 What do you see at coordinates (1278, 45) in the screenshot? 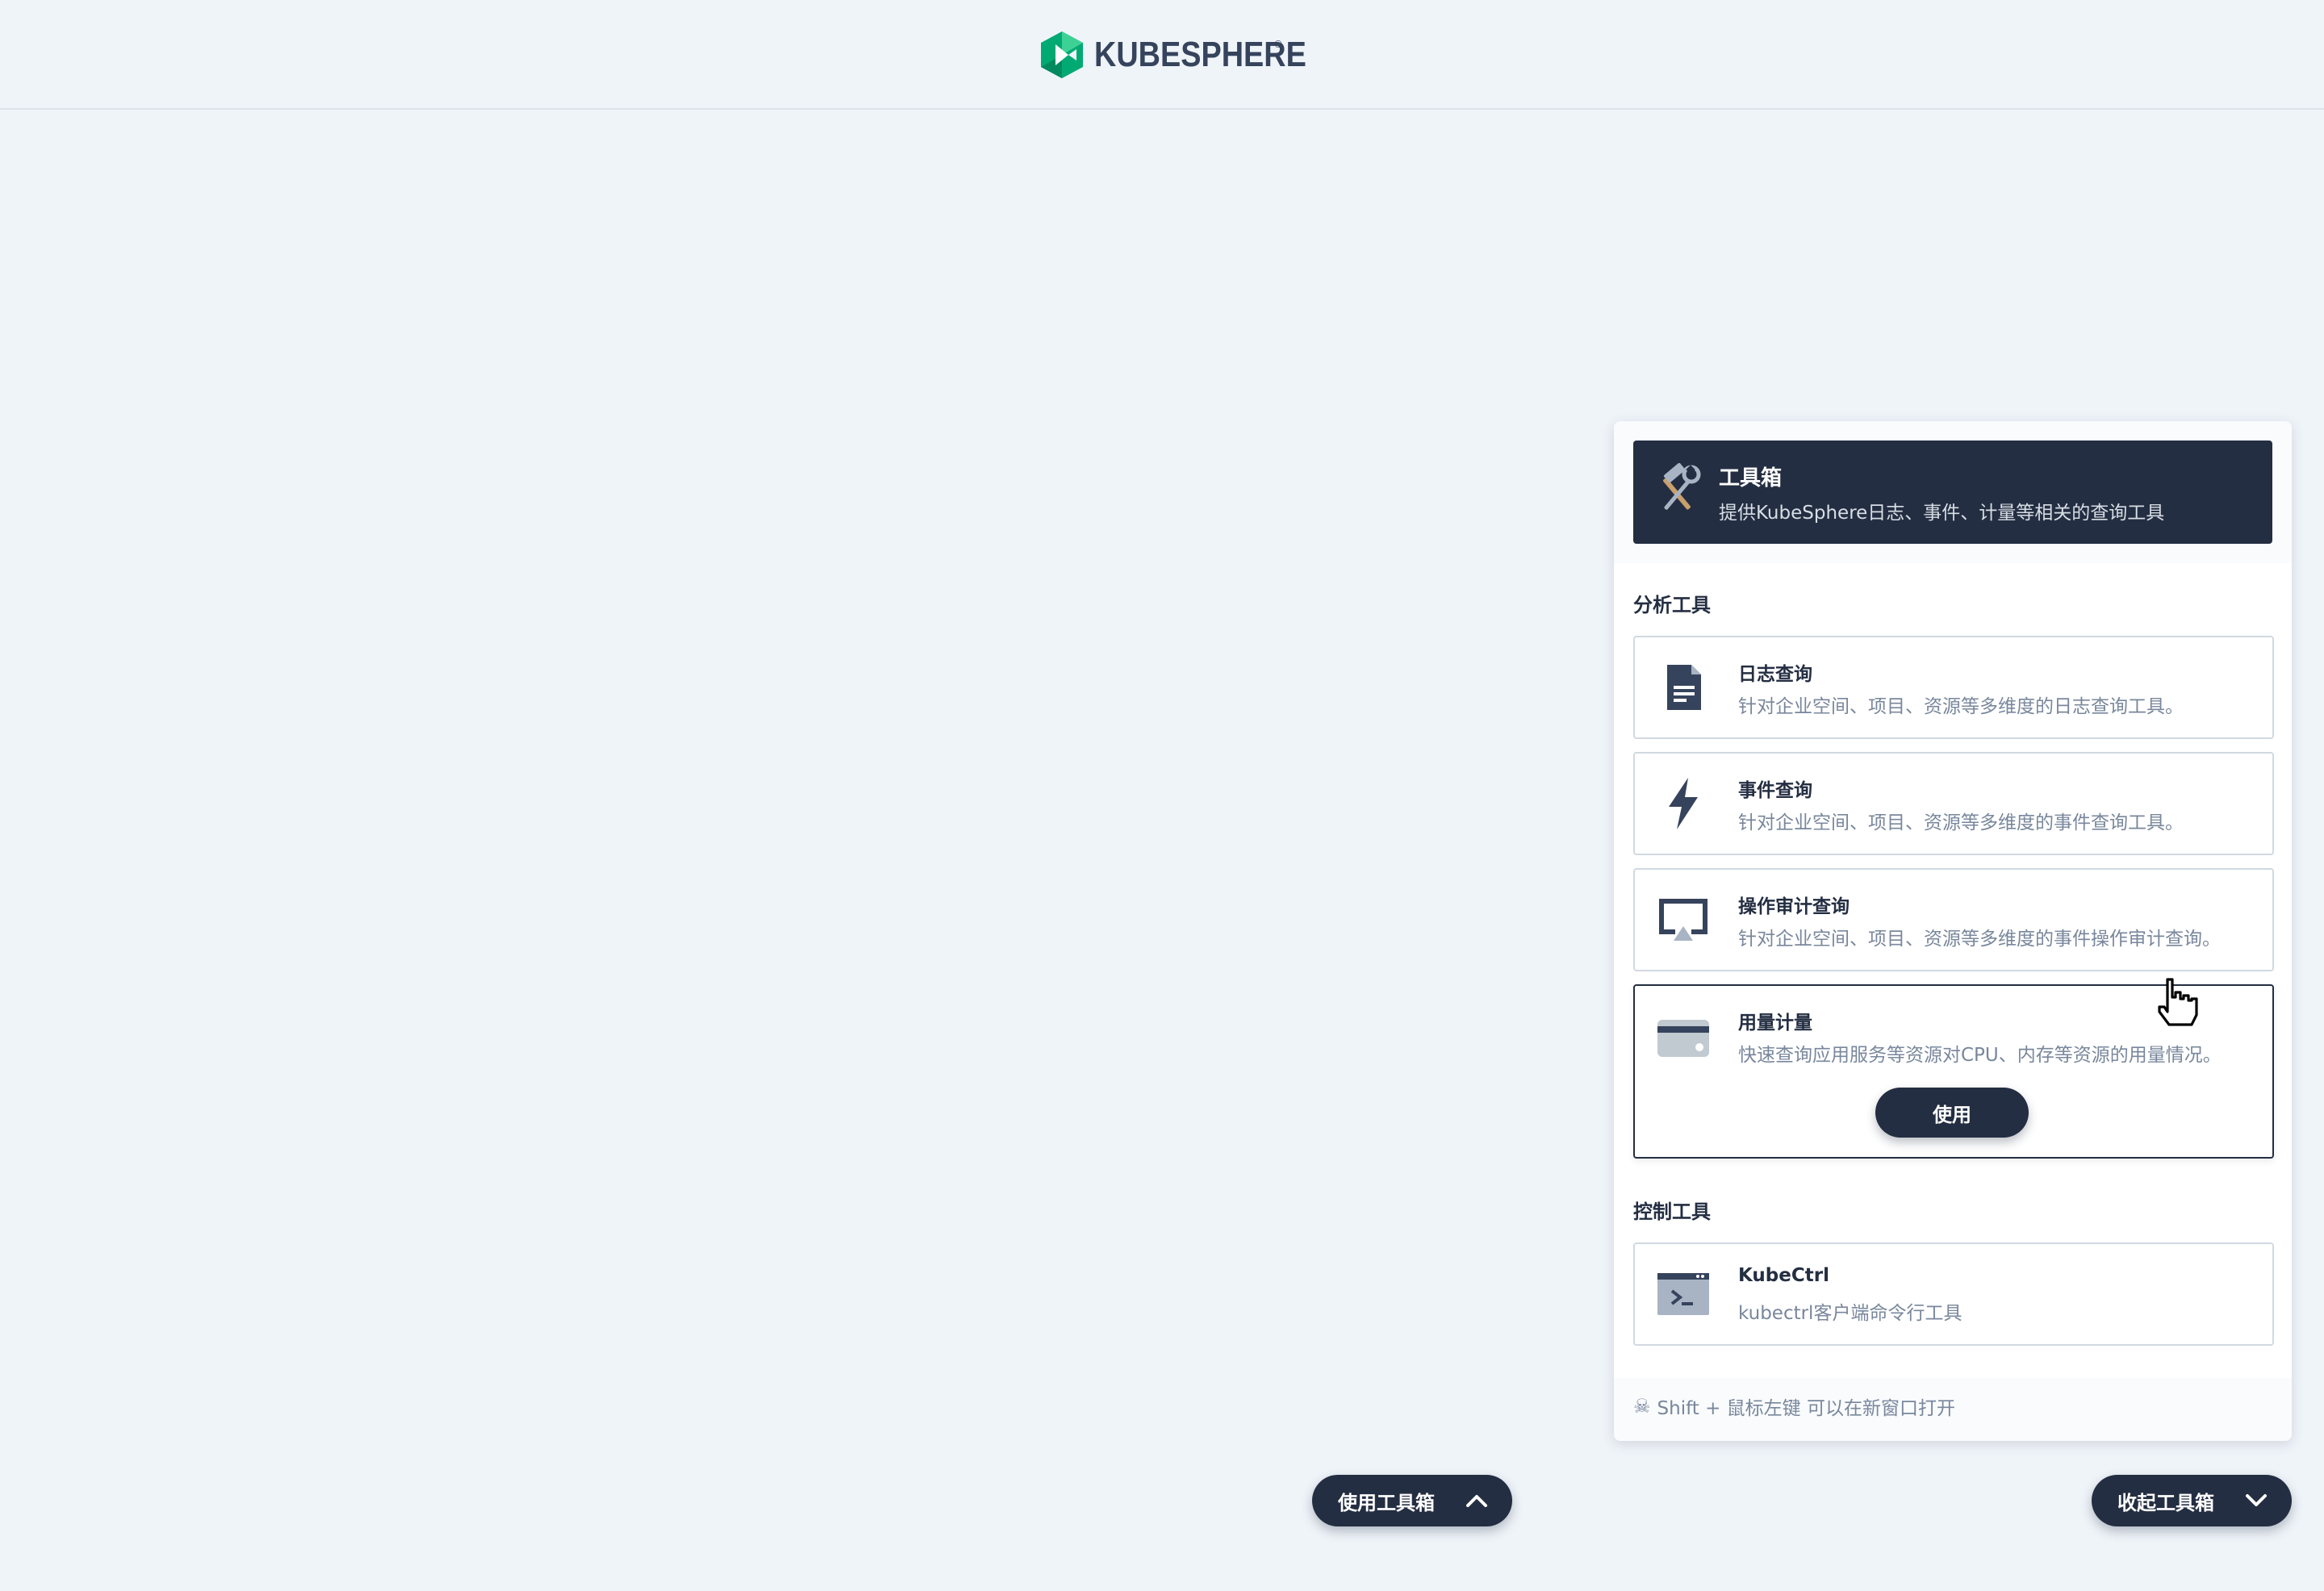
I see `registered-mark: ®` at bounding box center [1278, 45].